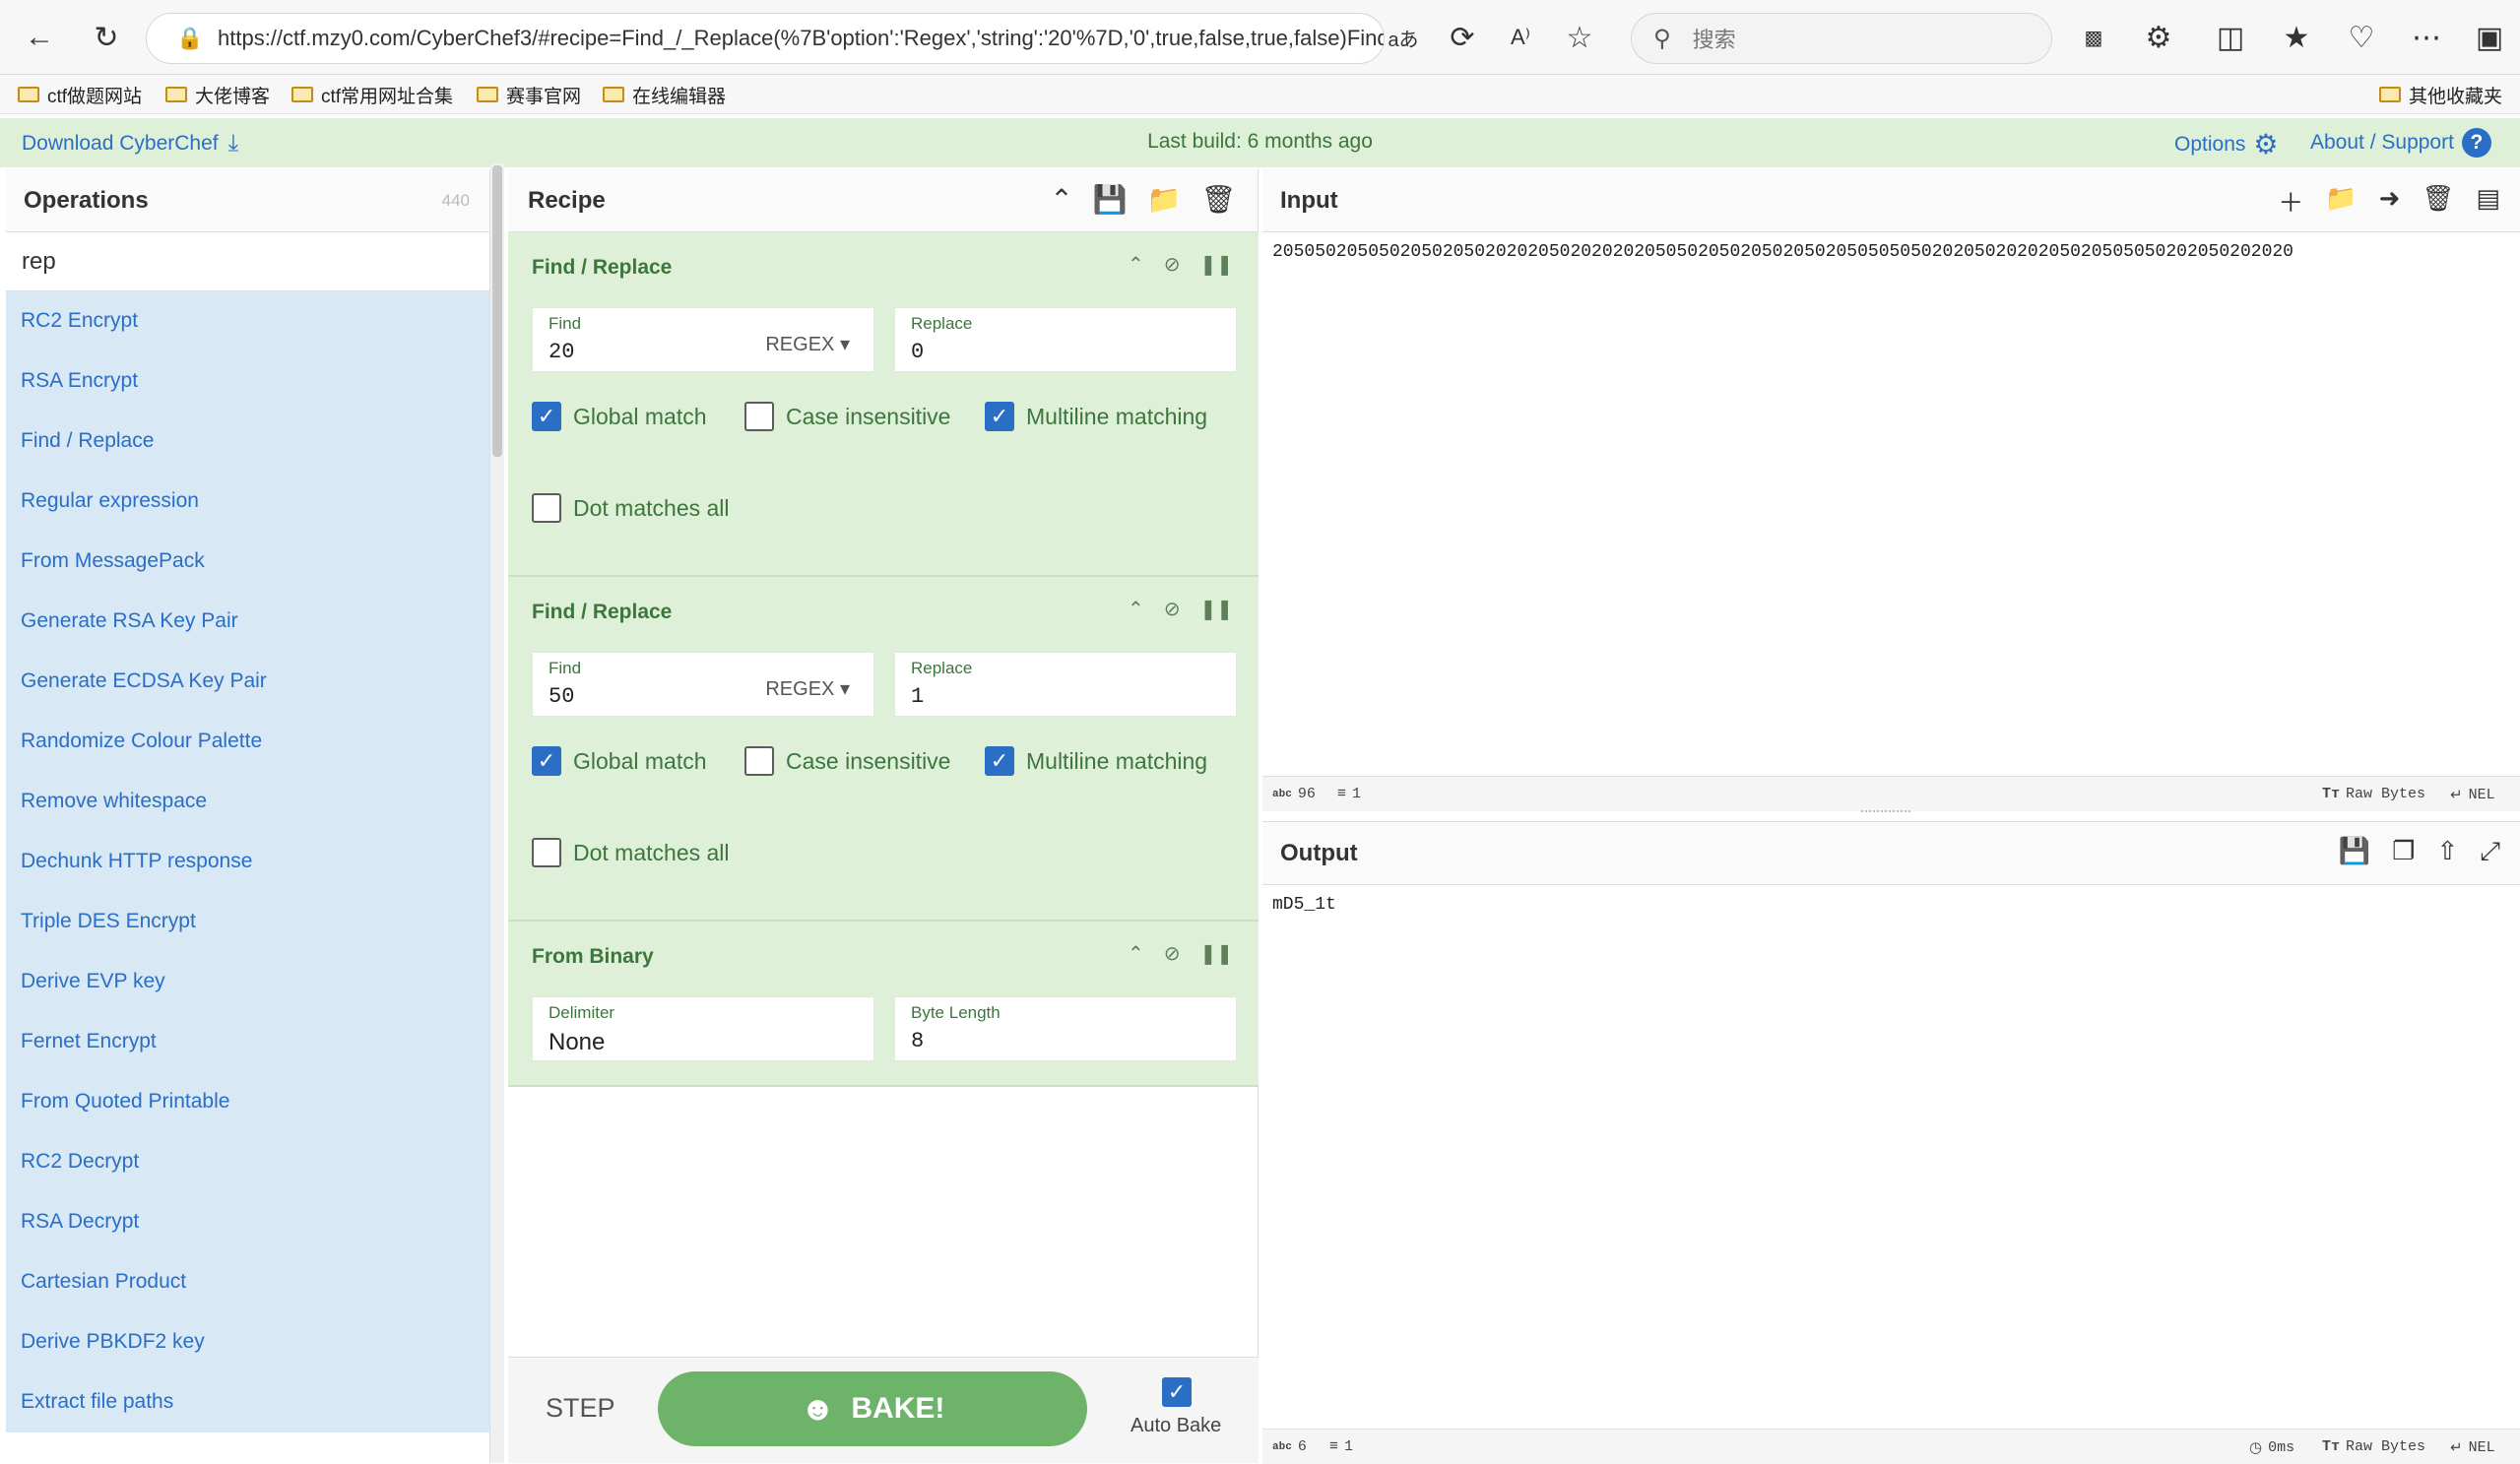 Image resolution: width=2520 pixels, height=1464 pixels. I want to click on other-bookmarks-folder: 其他收藏夹, so click(2440, 95).